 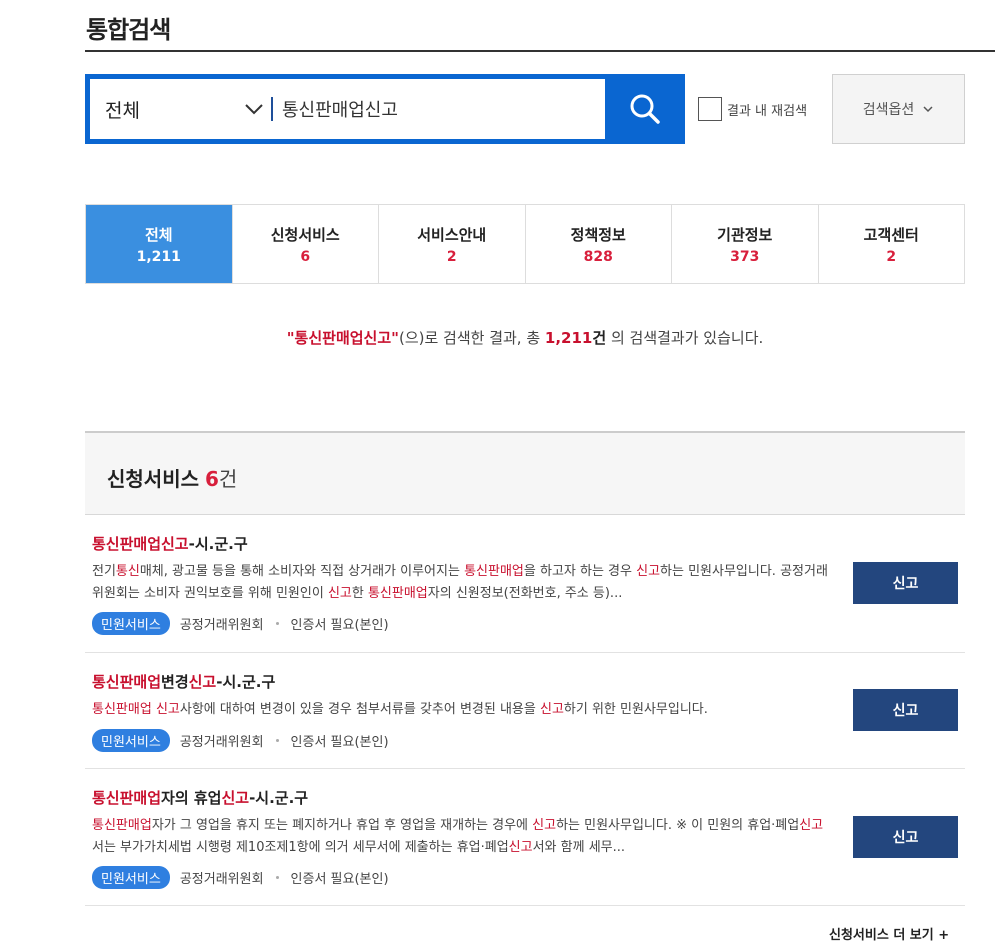 What do you see at coordinates (710, 109) in the screenshot?
I see `research-checkbox` at bounding box center [710, 109].